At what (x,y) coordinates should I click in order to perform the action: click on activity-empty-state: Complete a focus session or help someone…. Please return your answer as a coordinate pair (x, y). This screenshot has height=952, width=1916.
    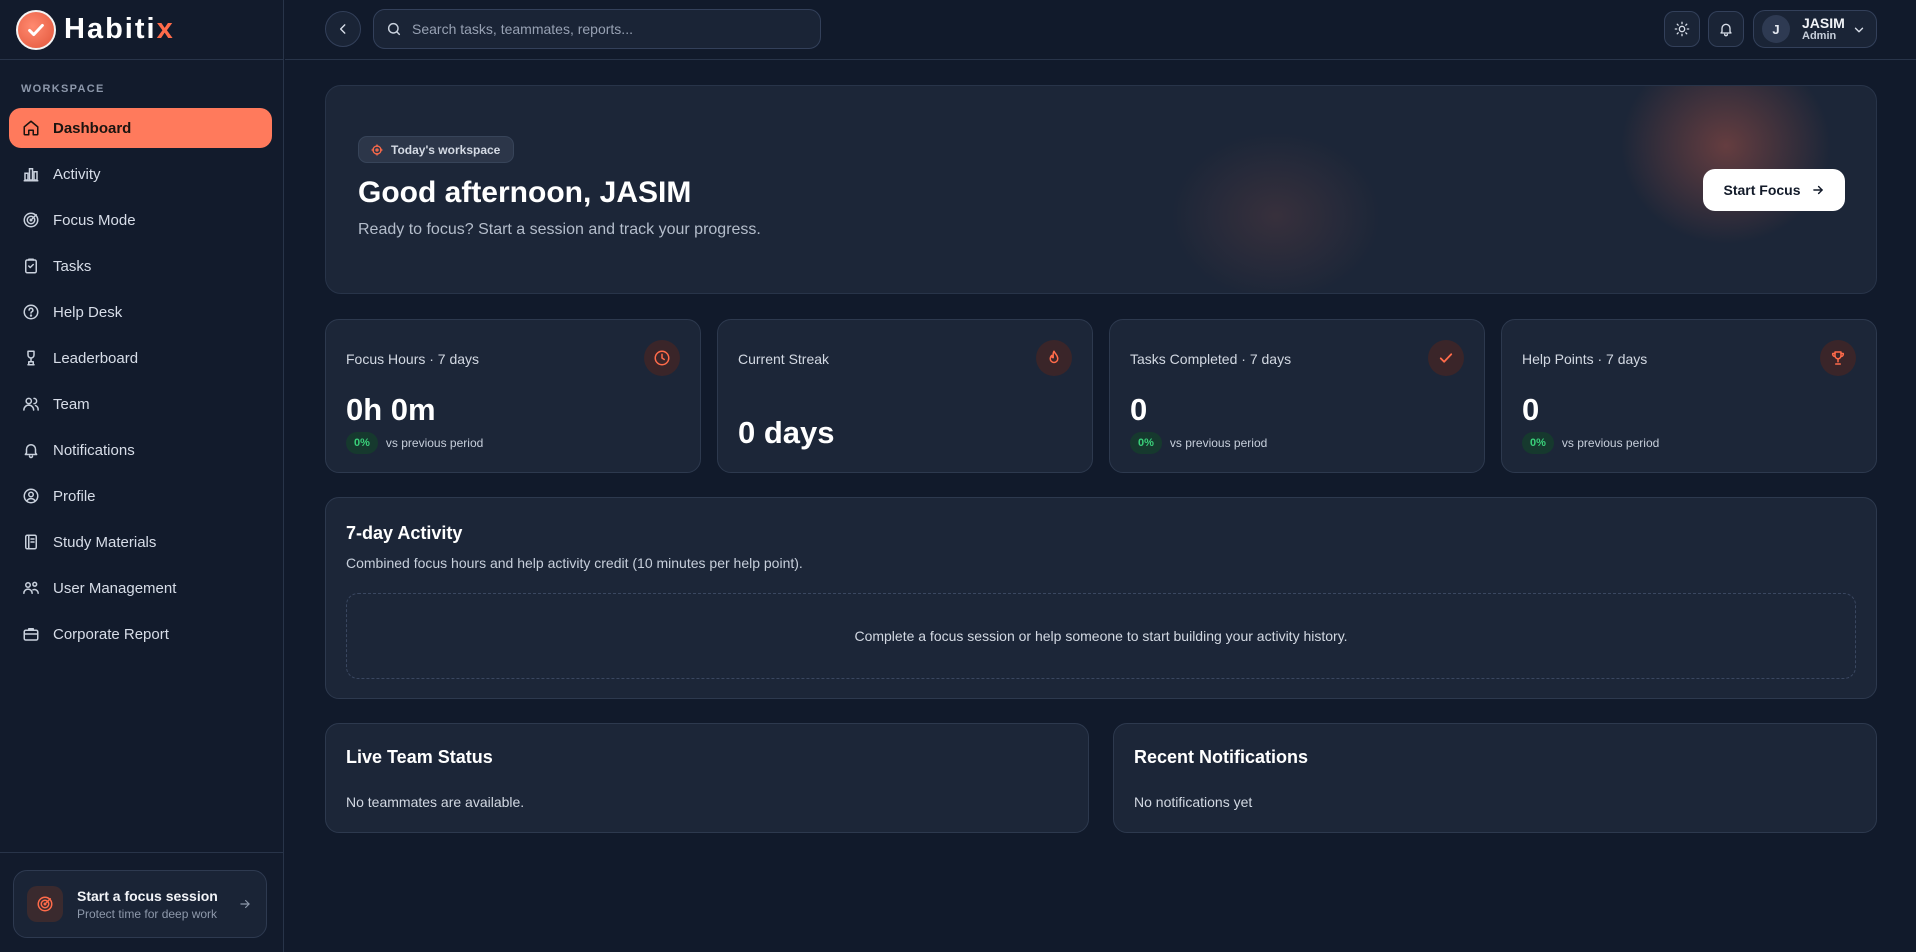
    Looking at the image, I should click on (1101, 636).